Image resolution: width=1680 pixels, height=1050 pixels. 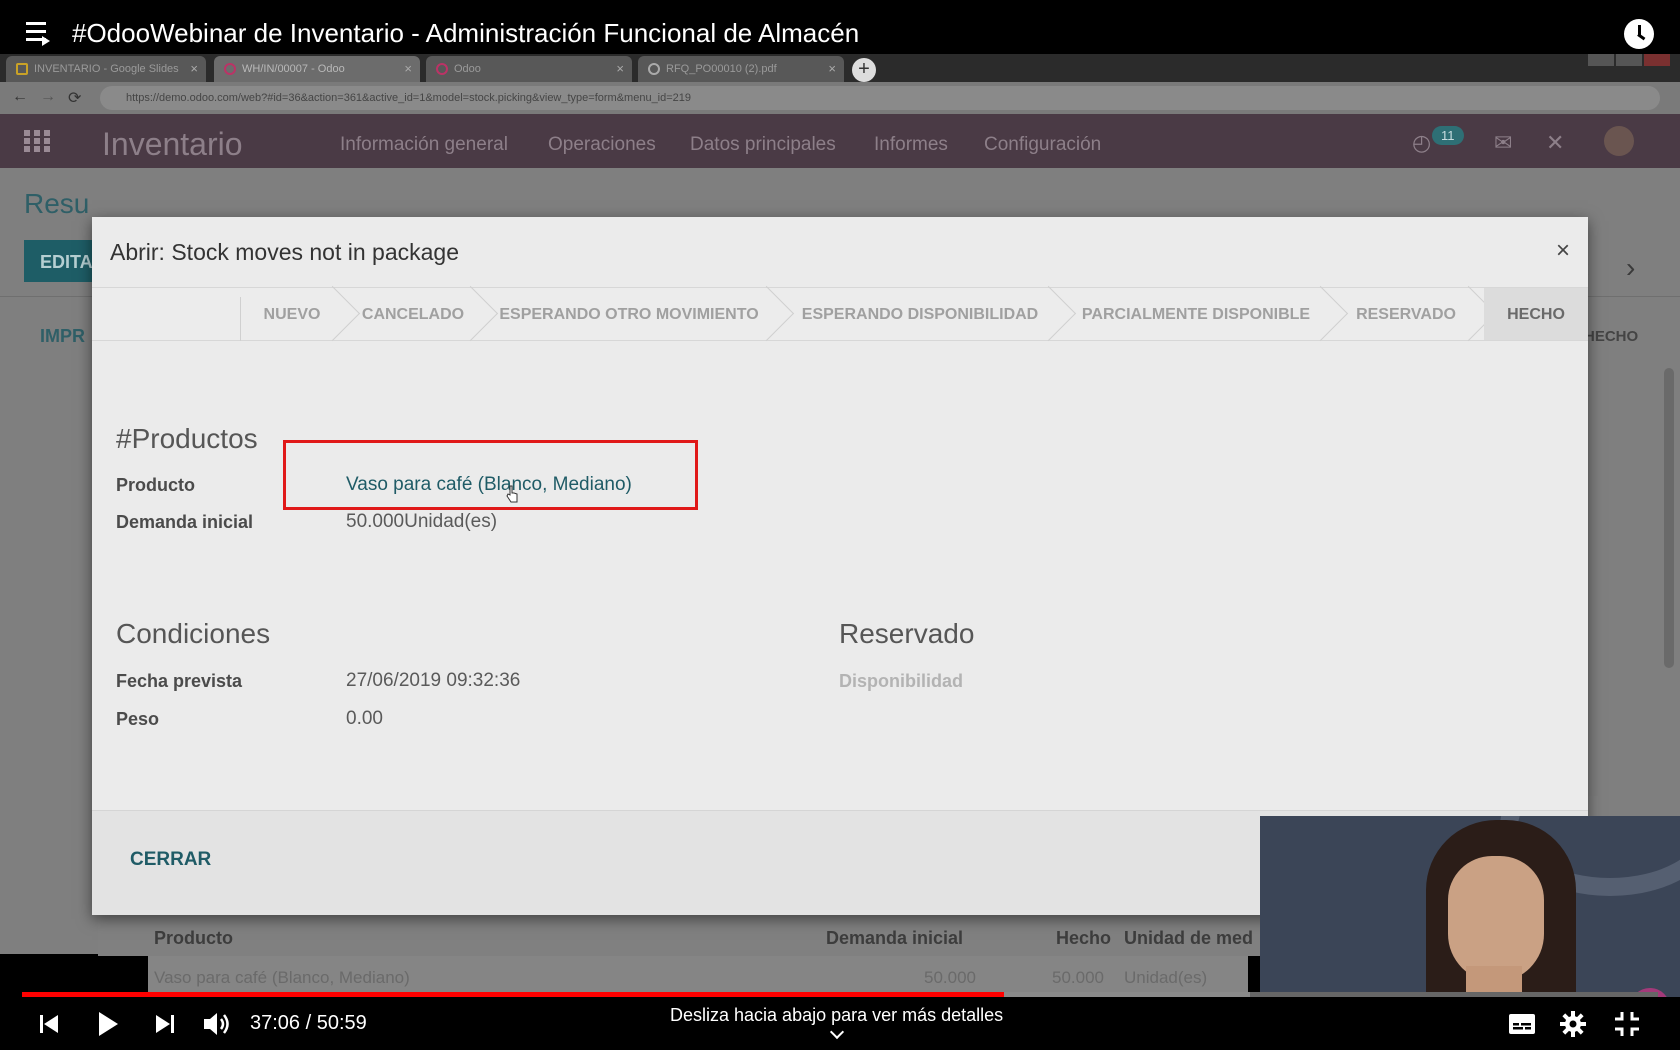 What do you see at coordinates (911, 145) in the screenshot?
I see `menu-informes: Informes` at bounding box center [911, 145].